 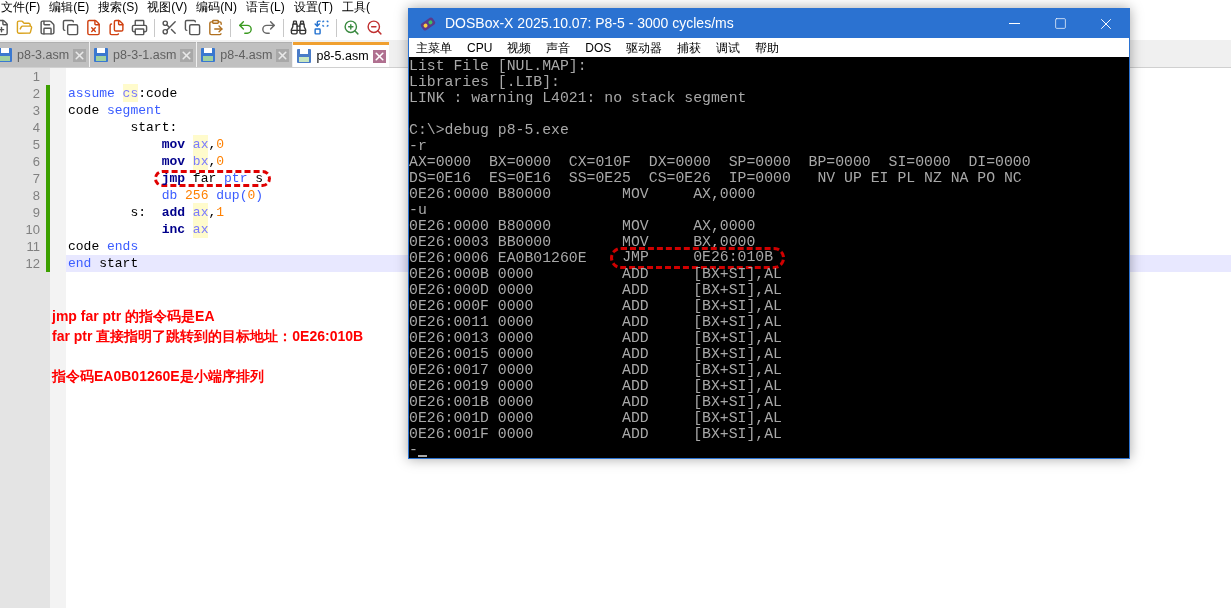 What do you see at coordinates (321, 27) in the screenshot?
I see `replace-icon` at bounding box center [321, 27].